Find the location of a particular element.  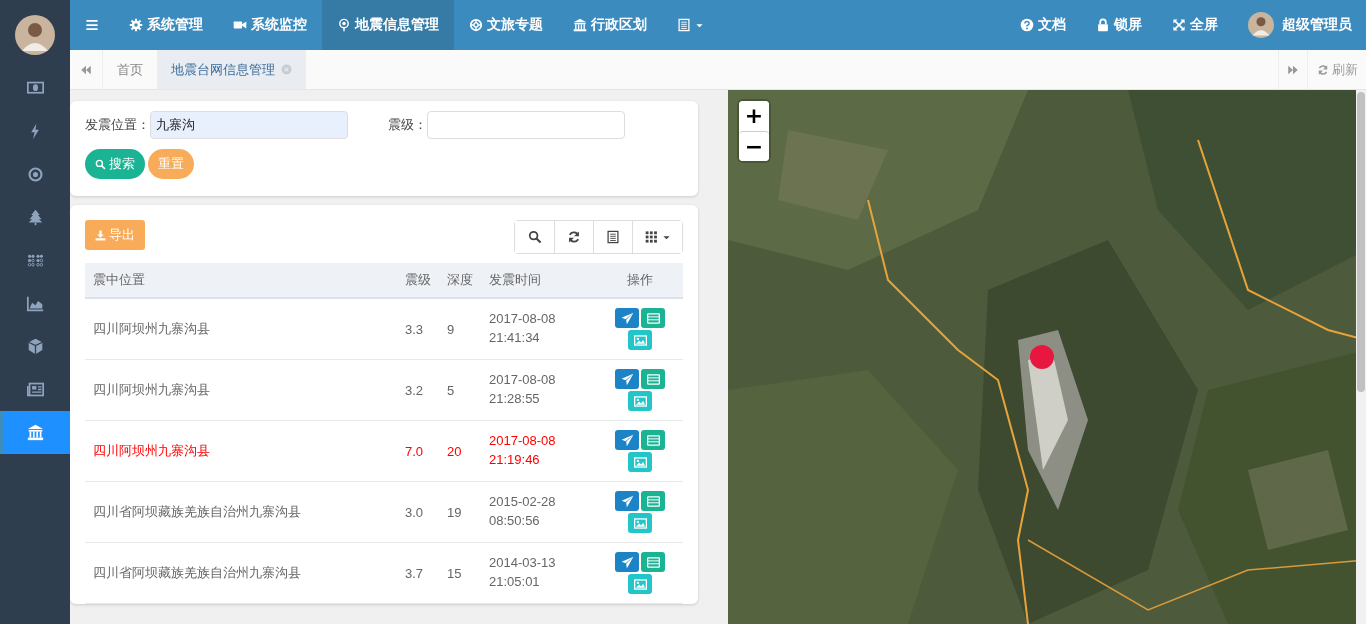

toolbar-button is located at coordinates (657, 237).